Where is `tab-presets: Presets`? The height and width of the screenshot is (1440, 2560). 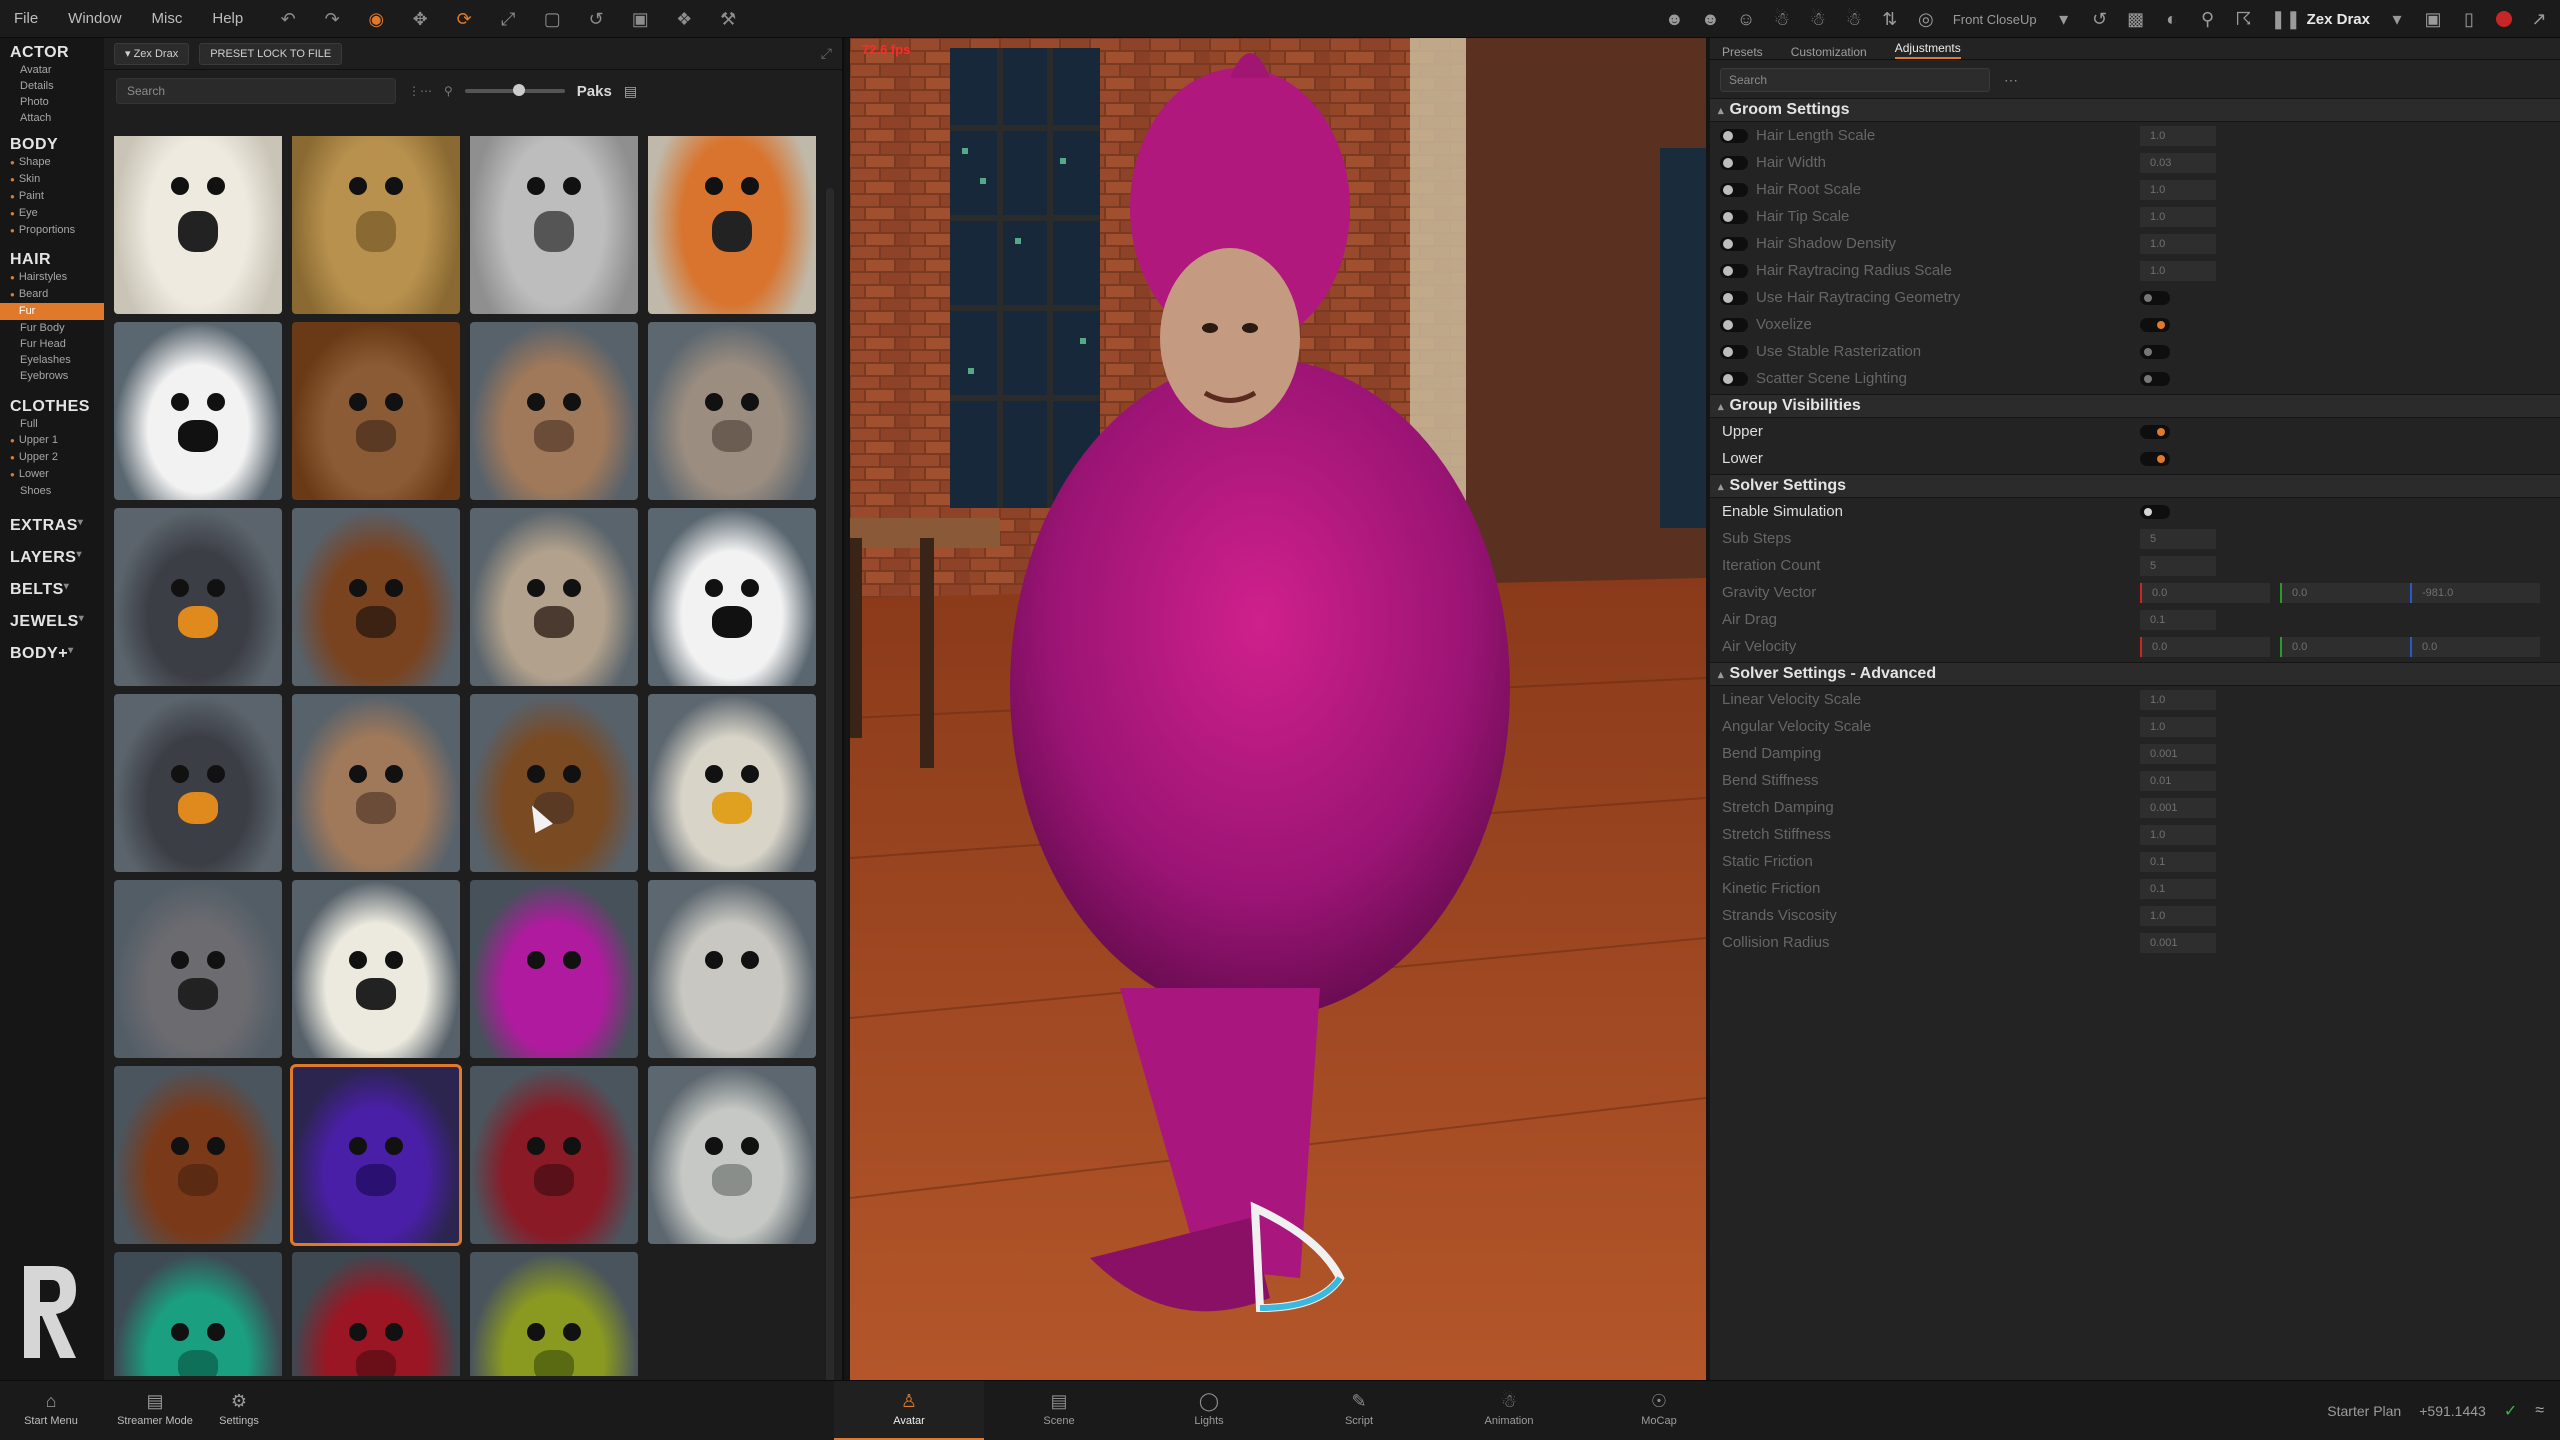
tab-presets: Presets is located at coordinates (1742, 52).